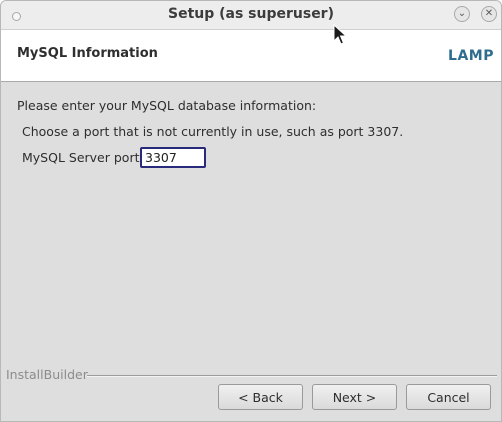 Image resolution: width=502 pixels, height=422 pixels. What do you see at coordinates (354, 397) in the screenshot?
I see `next-button: Next >` at bounding box center [354, 397].